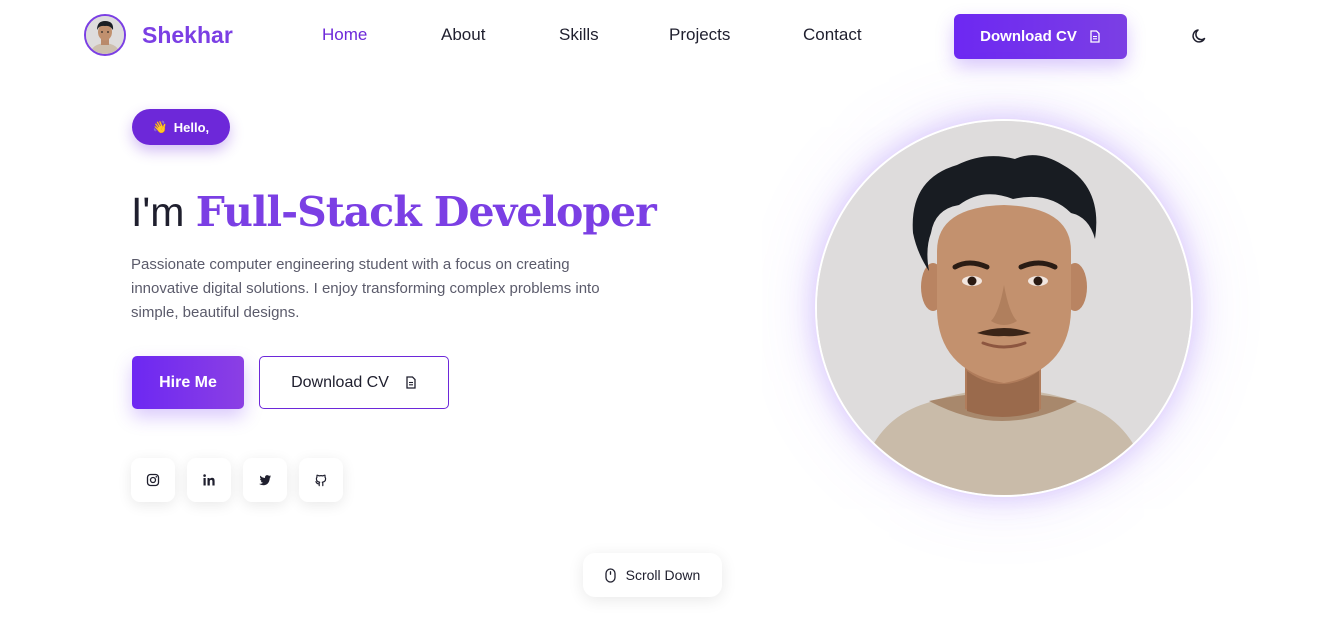 Image resolution: width=1325 pixels, height=639 pixels. I want to click on theme-toggle-button, so click(1200, 36).